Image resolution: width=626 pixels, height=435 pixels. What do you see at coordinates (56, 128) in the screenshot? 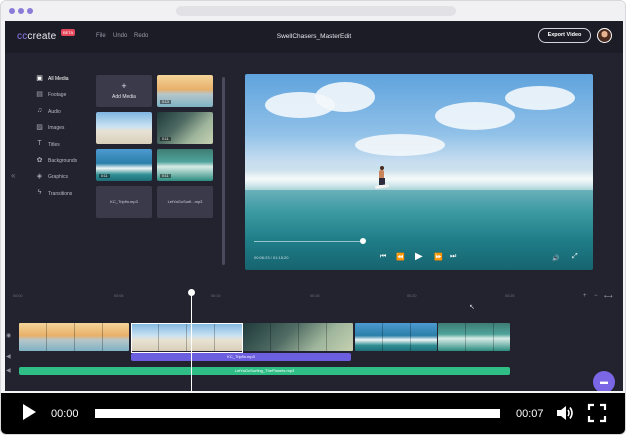
I see `sidebar-item-label: Images` at bounding box center [56, 128].